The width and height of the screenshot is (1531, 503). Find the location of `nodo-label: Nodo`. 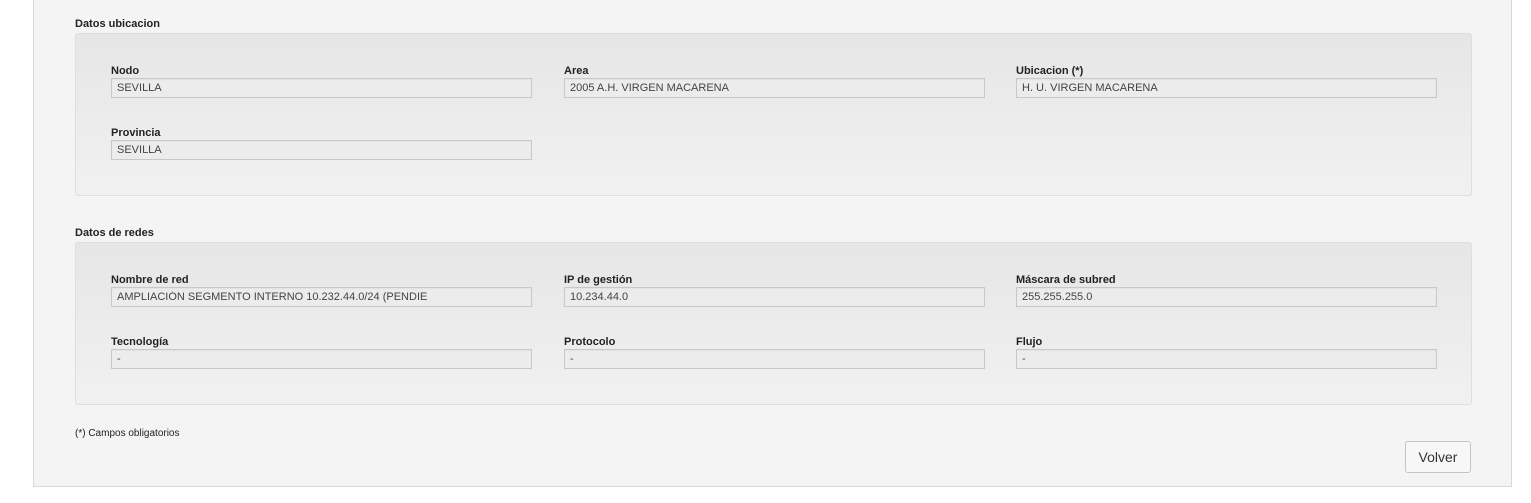

nodo-label: Nodo is located at coordinates (125, 71).